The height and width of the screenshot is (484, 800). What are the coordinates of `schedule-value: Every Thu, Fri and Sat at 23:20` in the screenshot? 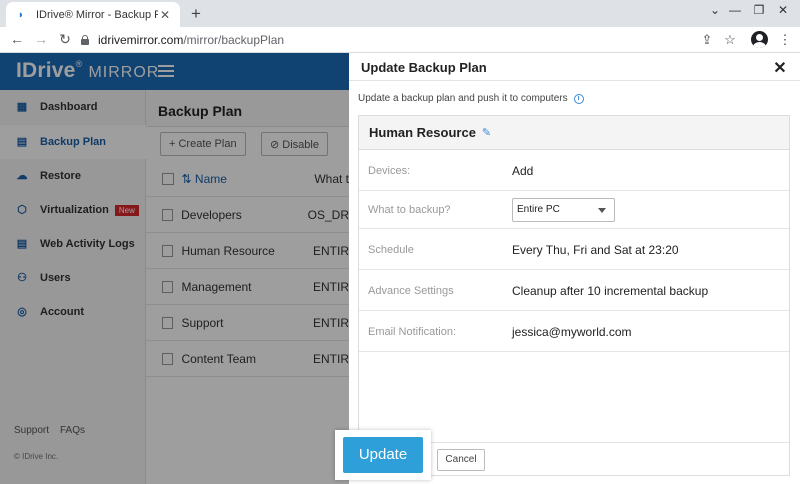 It's located at (595, 250).